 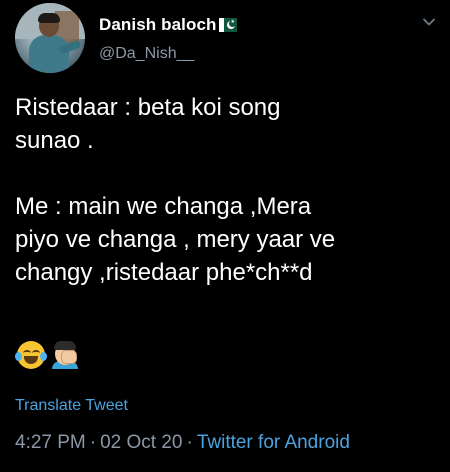 I want to click on author-name-row: Danish baloch ★, so click(x=168, y=25).